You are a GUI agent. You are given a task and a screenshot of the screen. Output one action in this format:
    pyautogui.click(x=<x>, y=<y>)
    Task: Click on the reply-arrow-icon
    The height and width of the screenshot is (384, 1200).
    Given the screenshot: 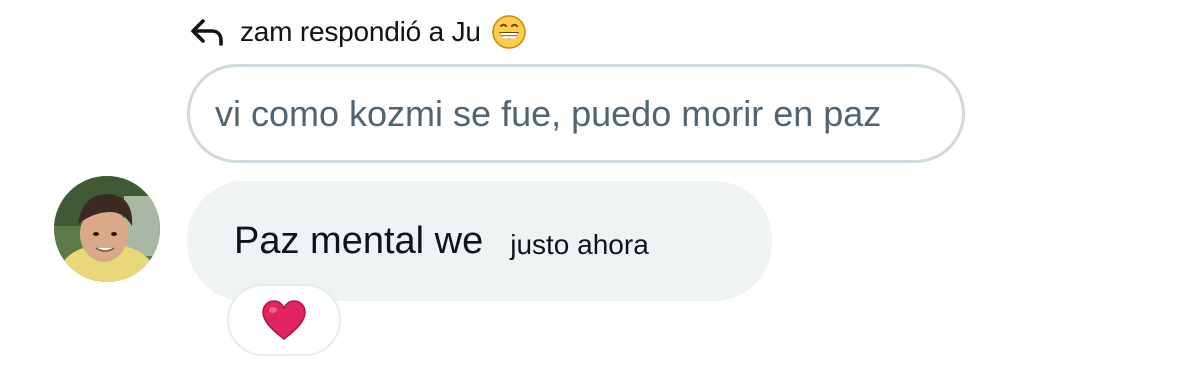 What is the action you would take?
    pyautogui.click(x=207, y=32)
    